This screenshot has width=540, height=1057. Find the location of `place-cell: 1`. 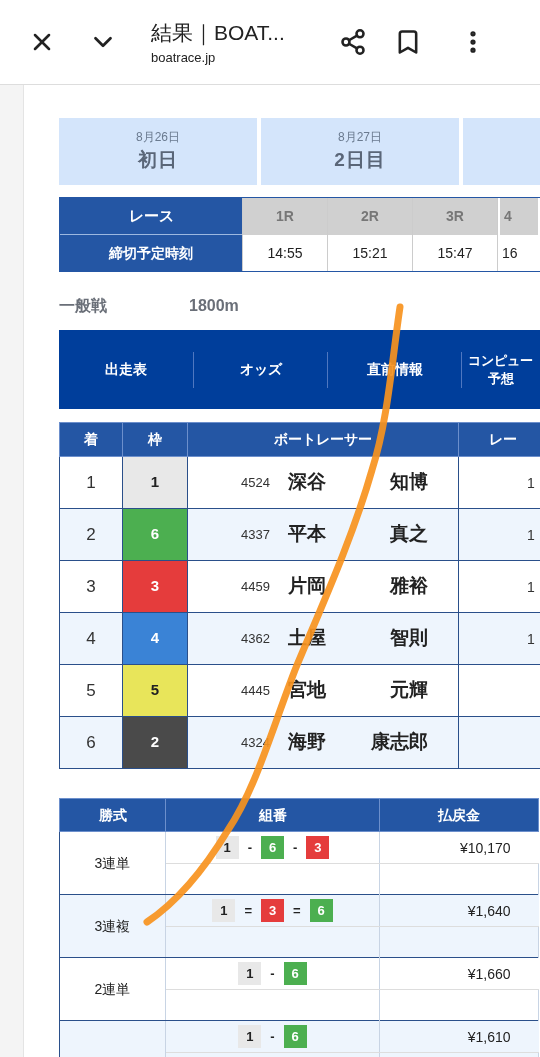

place-cell: 1 is located at coordinates (91, 482).